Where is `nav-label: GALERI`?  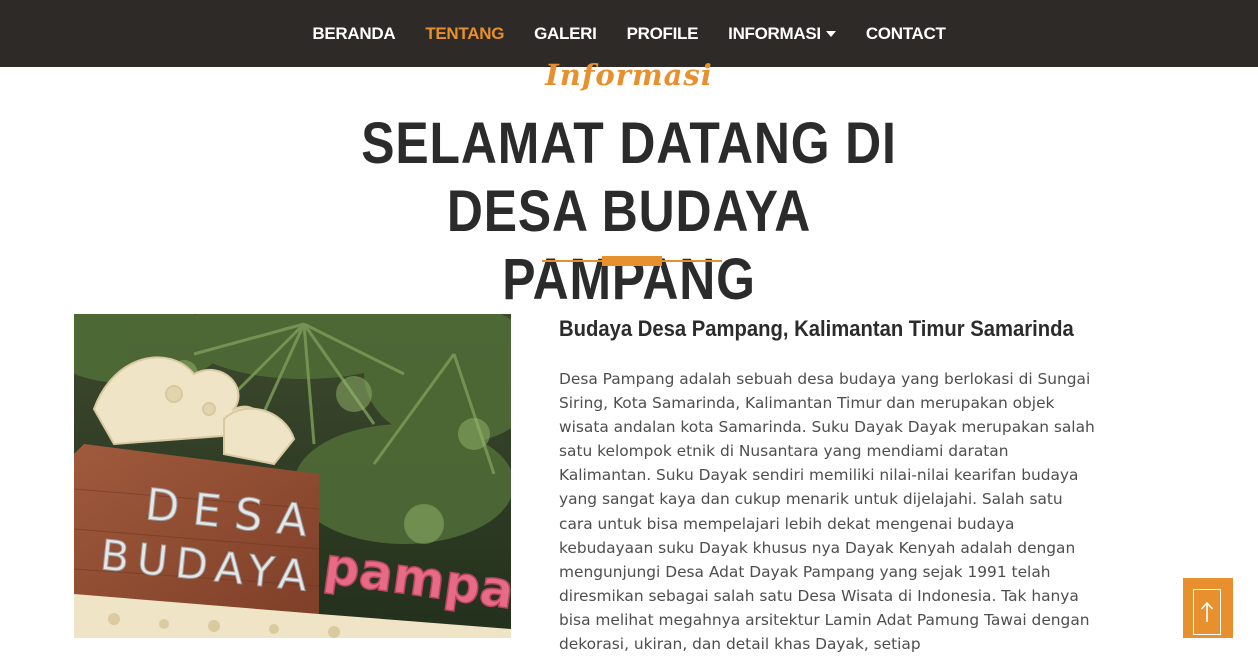
nav-label: GALERI is located at coordinates (565, 33).